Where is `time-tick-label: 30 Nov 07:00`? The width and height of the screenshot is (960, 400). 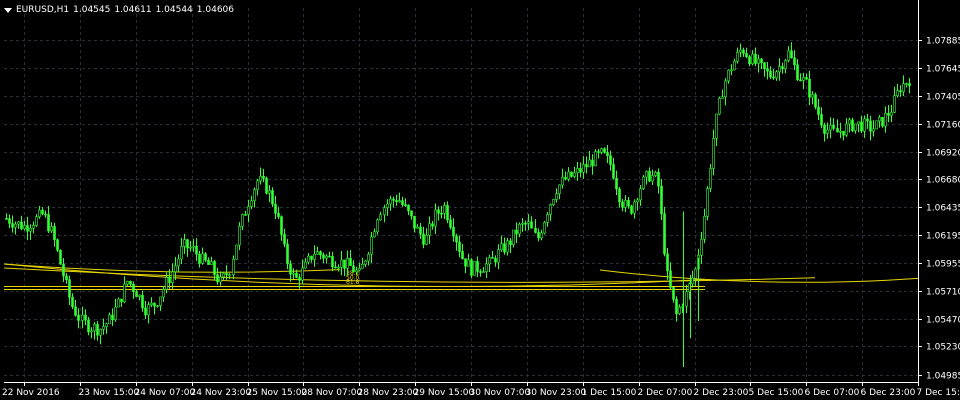
time-tick-label: 30 Nov 07:00 is located at coordinates (500, 393).